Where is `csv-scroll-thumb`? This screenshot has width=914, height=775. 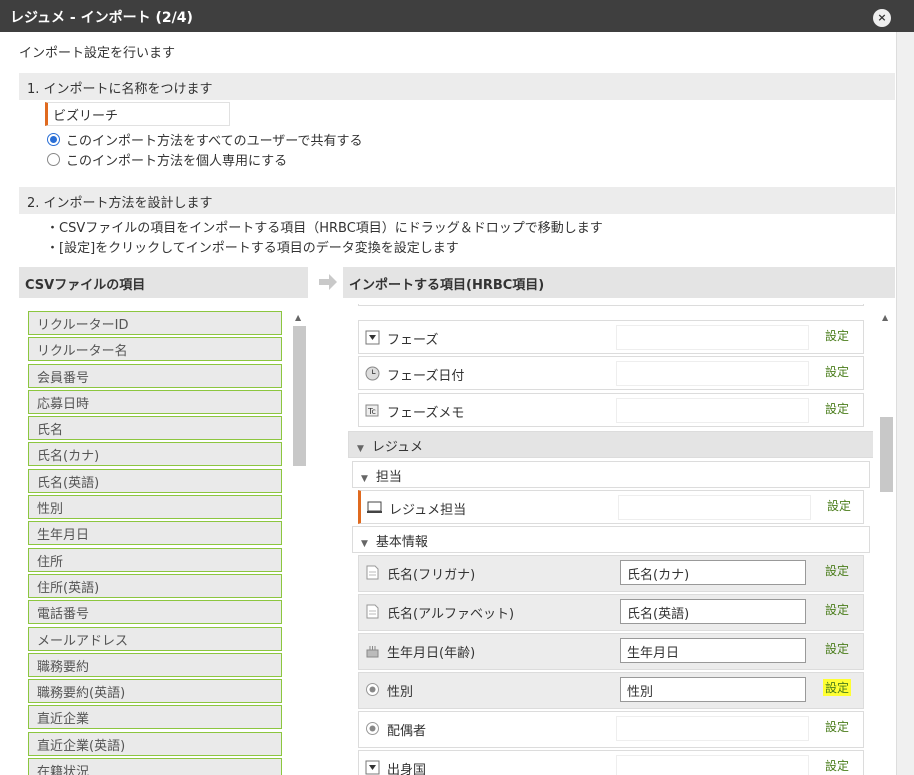
csv-scroll-thumb is located at coordinates (299, 396).